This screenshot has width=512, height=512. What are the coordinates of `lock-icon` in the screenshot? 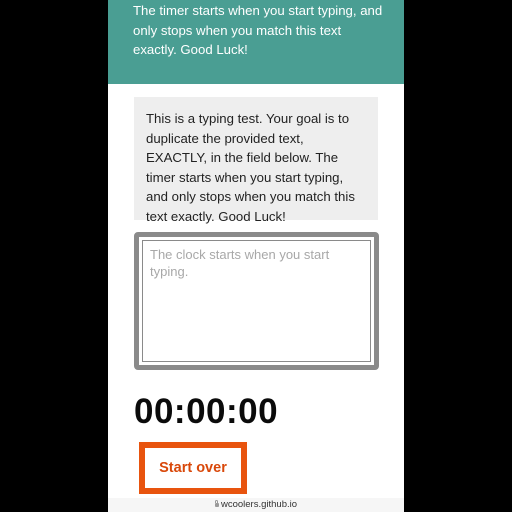 It's located at (216, 503).